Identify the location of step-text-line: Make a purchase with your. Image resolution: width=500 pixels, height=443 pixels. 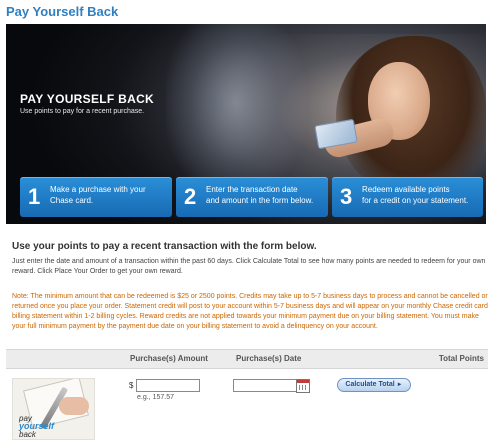
(98, 189).